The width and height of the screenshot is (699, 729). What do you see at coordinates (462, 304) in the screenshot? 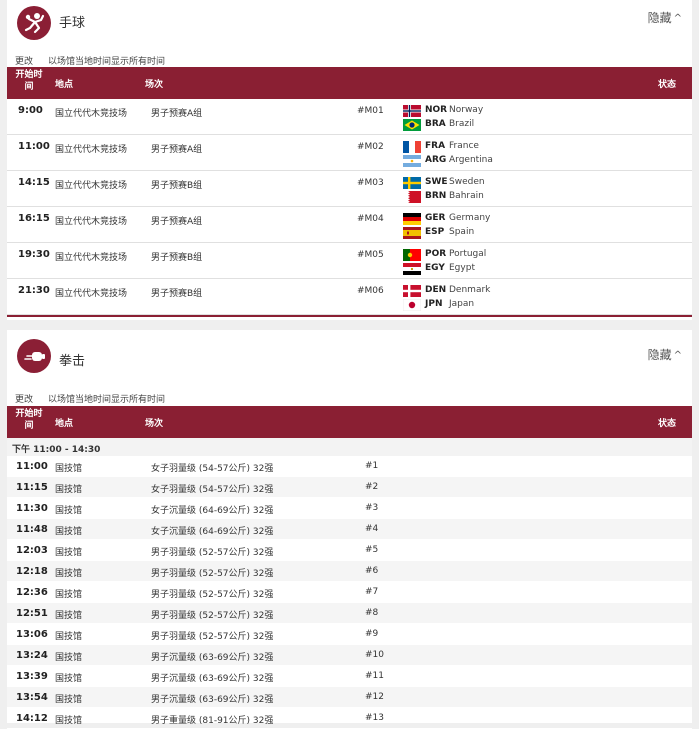
I see `team-name: Japan` at bounding box center [462, 304].